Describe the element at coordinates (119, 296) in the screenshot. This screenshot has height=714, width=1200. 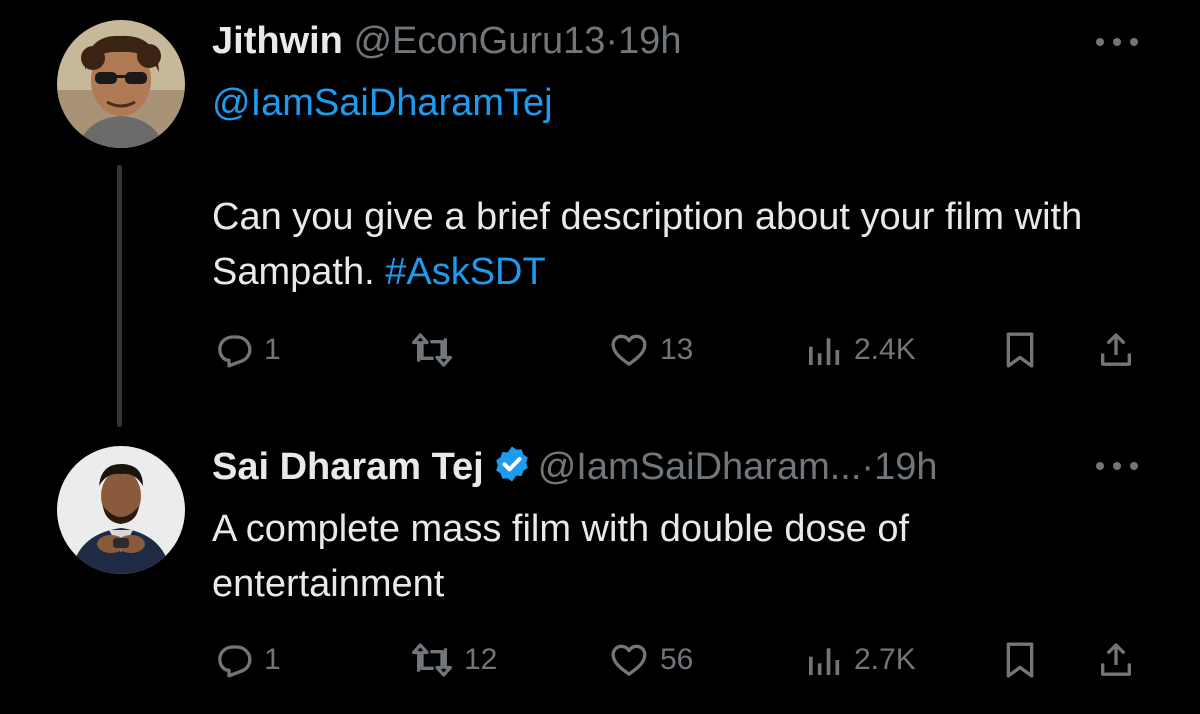
I see `thread-connector-line` at that location.